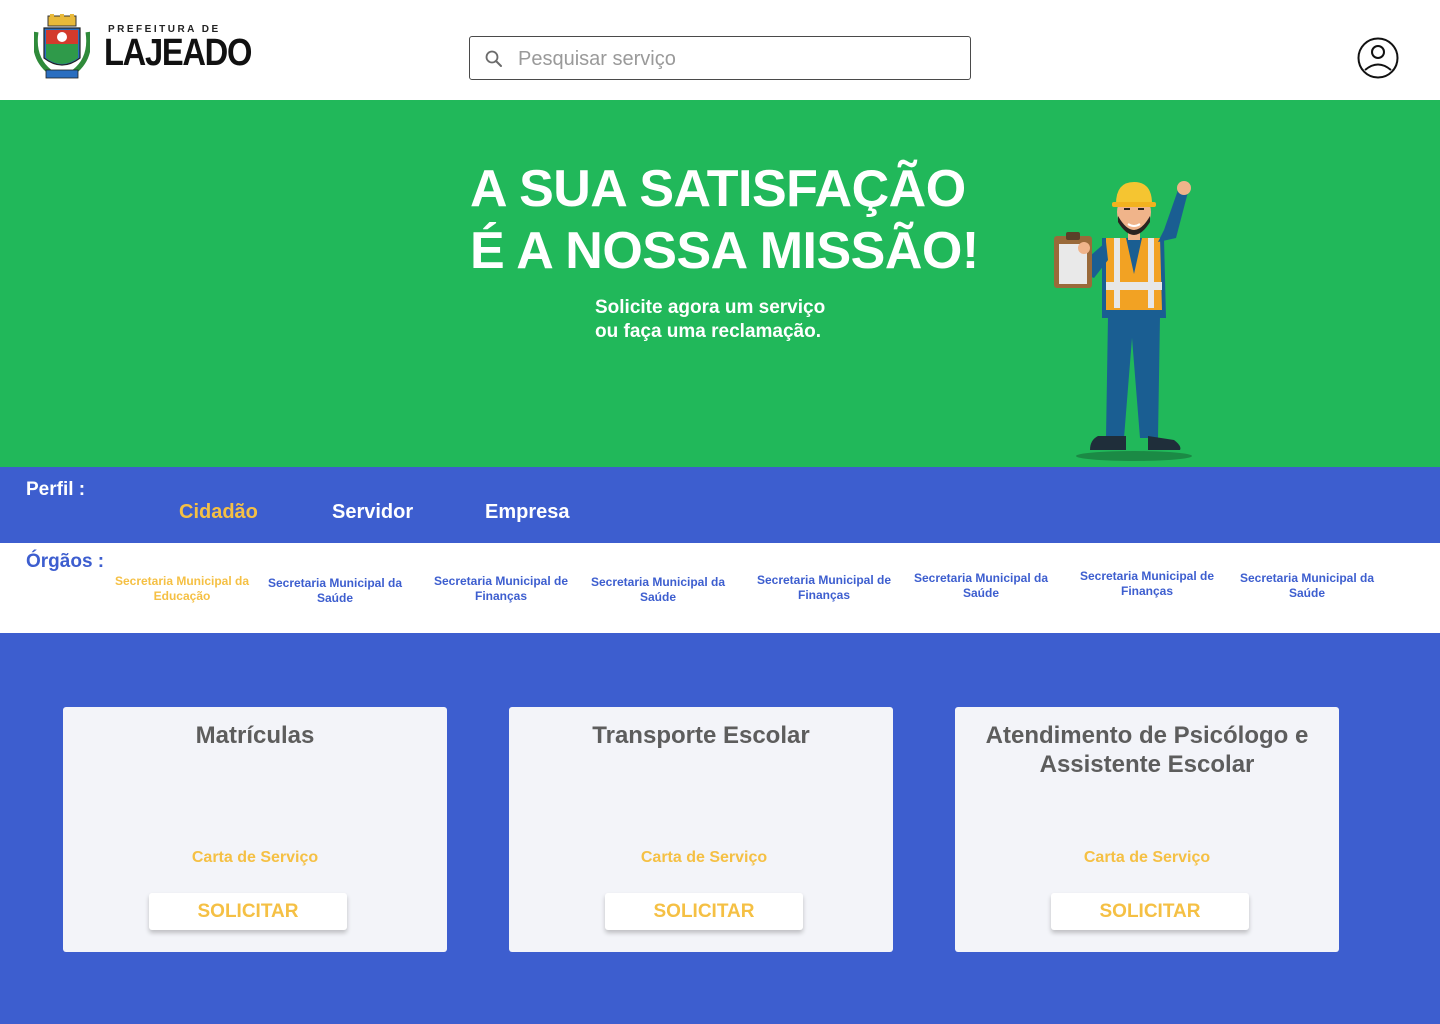 This screenshot has height=1024, width=1440. What do you see at coordinates (62, 46) in the screenshot?
I see `city-crest-icon` at bounding box center [62, 46].